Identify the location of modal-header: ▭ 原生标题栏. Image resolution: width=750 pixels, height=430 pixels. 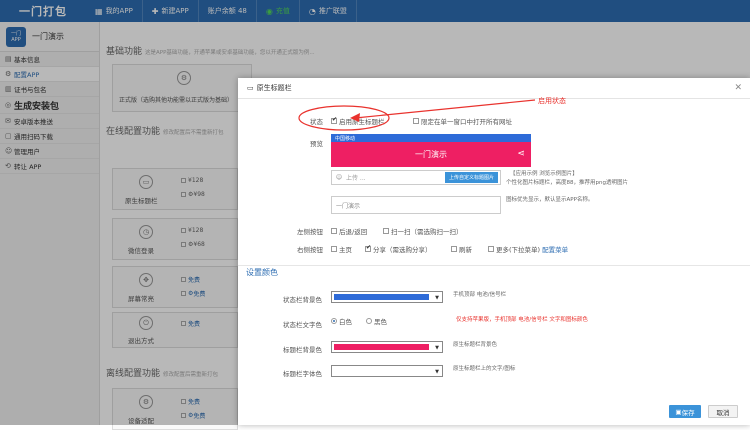
(494, 88).